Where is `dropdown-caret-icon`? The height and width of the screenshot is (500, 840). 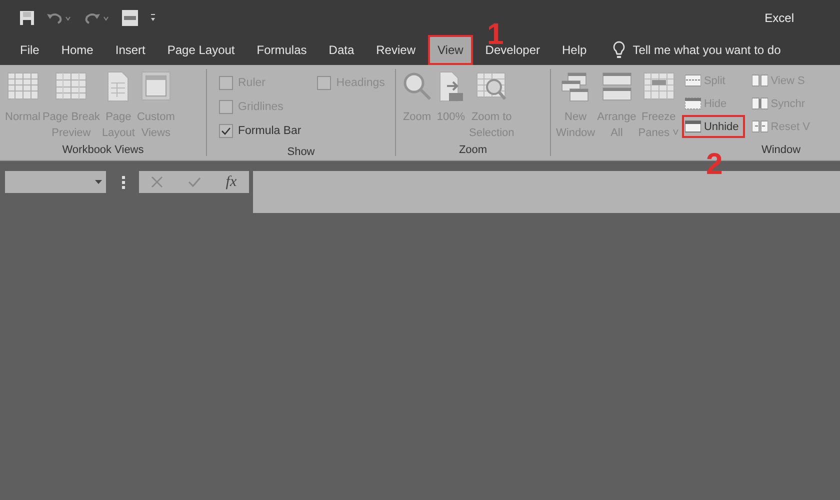
dropdown-caret-icon is located at coordinates (98, 182).